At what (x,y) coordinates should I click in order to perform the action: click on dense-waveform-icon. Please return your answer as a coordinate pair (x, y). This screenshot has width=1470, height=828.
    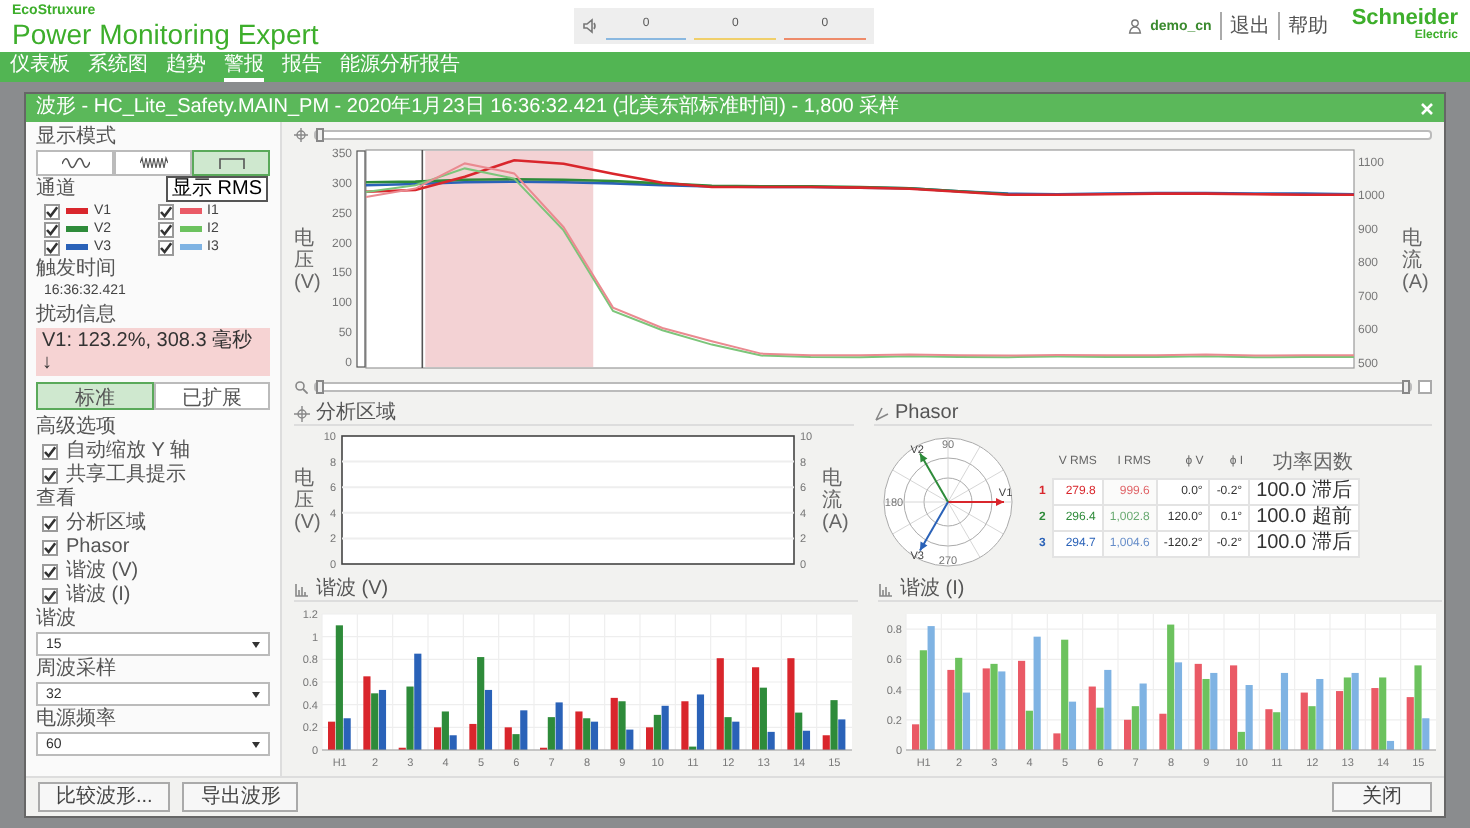
    Looking at the image, I should click on (153, 163).